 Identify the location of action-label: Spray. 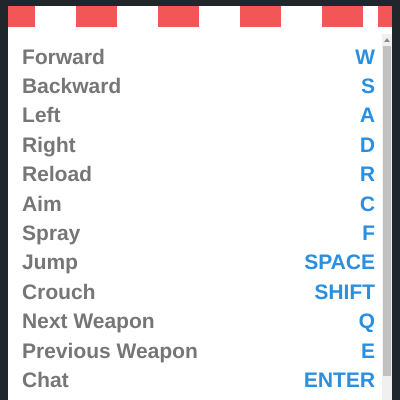
(51, 234).